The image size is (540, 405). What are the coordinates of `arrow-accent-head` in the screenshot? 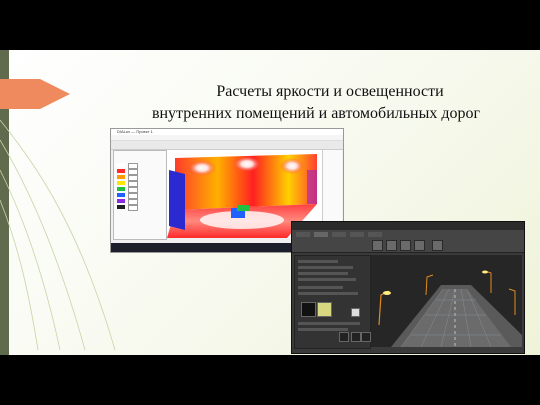 It's located at (55, 94).